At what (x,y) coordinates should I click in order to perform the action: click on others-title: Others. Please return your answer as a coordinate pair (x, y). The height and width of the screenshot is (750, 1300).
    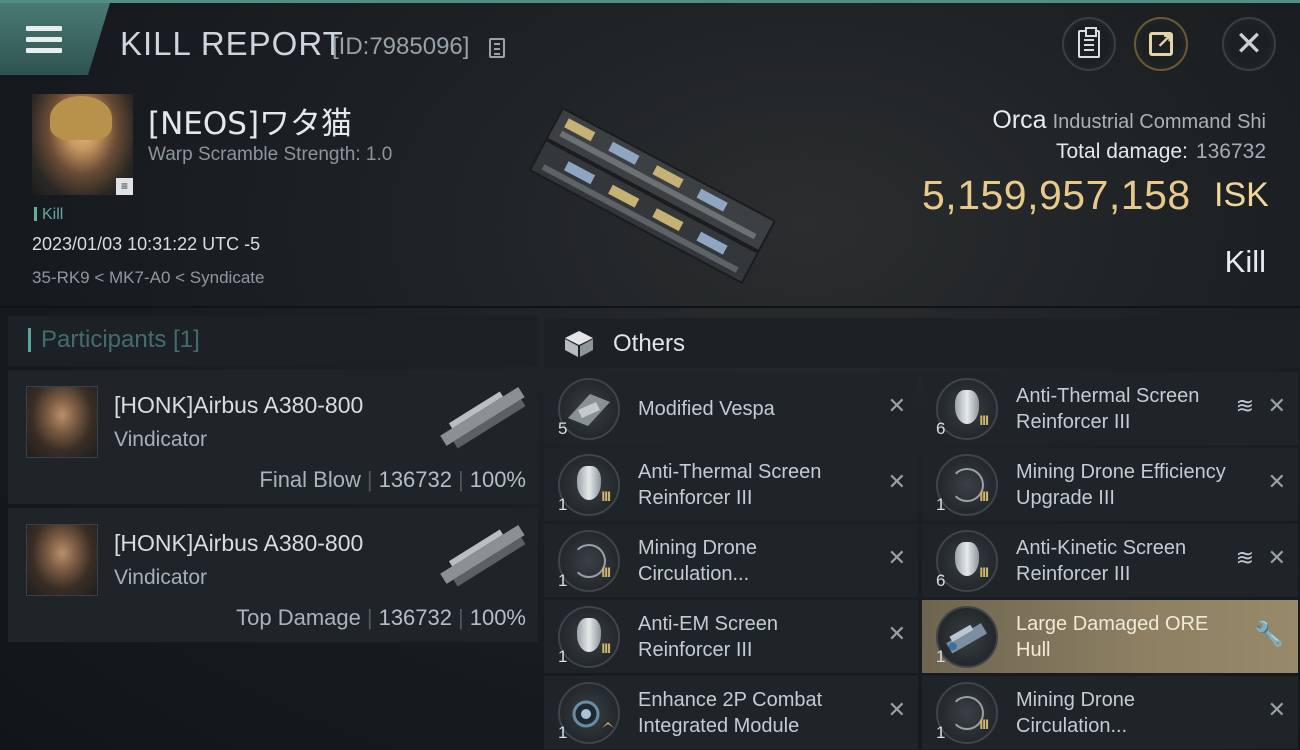
    Looking at the image, I should click on (649, 343).